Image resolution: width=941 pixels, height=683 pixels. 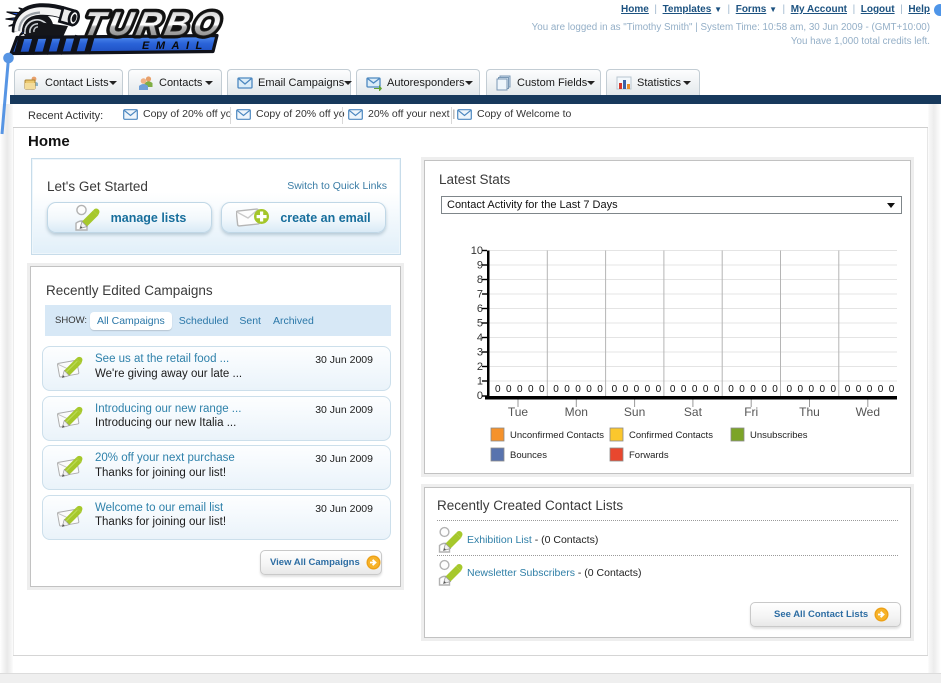 What do you see at coordinates (649, 455) in the screenshot?
I see `svg-text: Forwards` at bounding box center [649, 455].